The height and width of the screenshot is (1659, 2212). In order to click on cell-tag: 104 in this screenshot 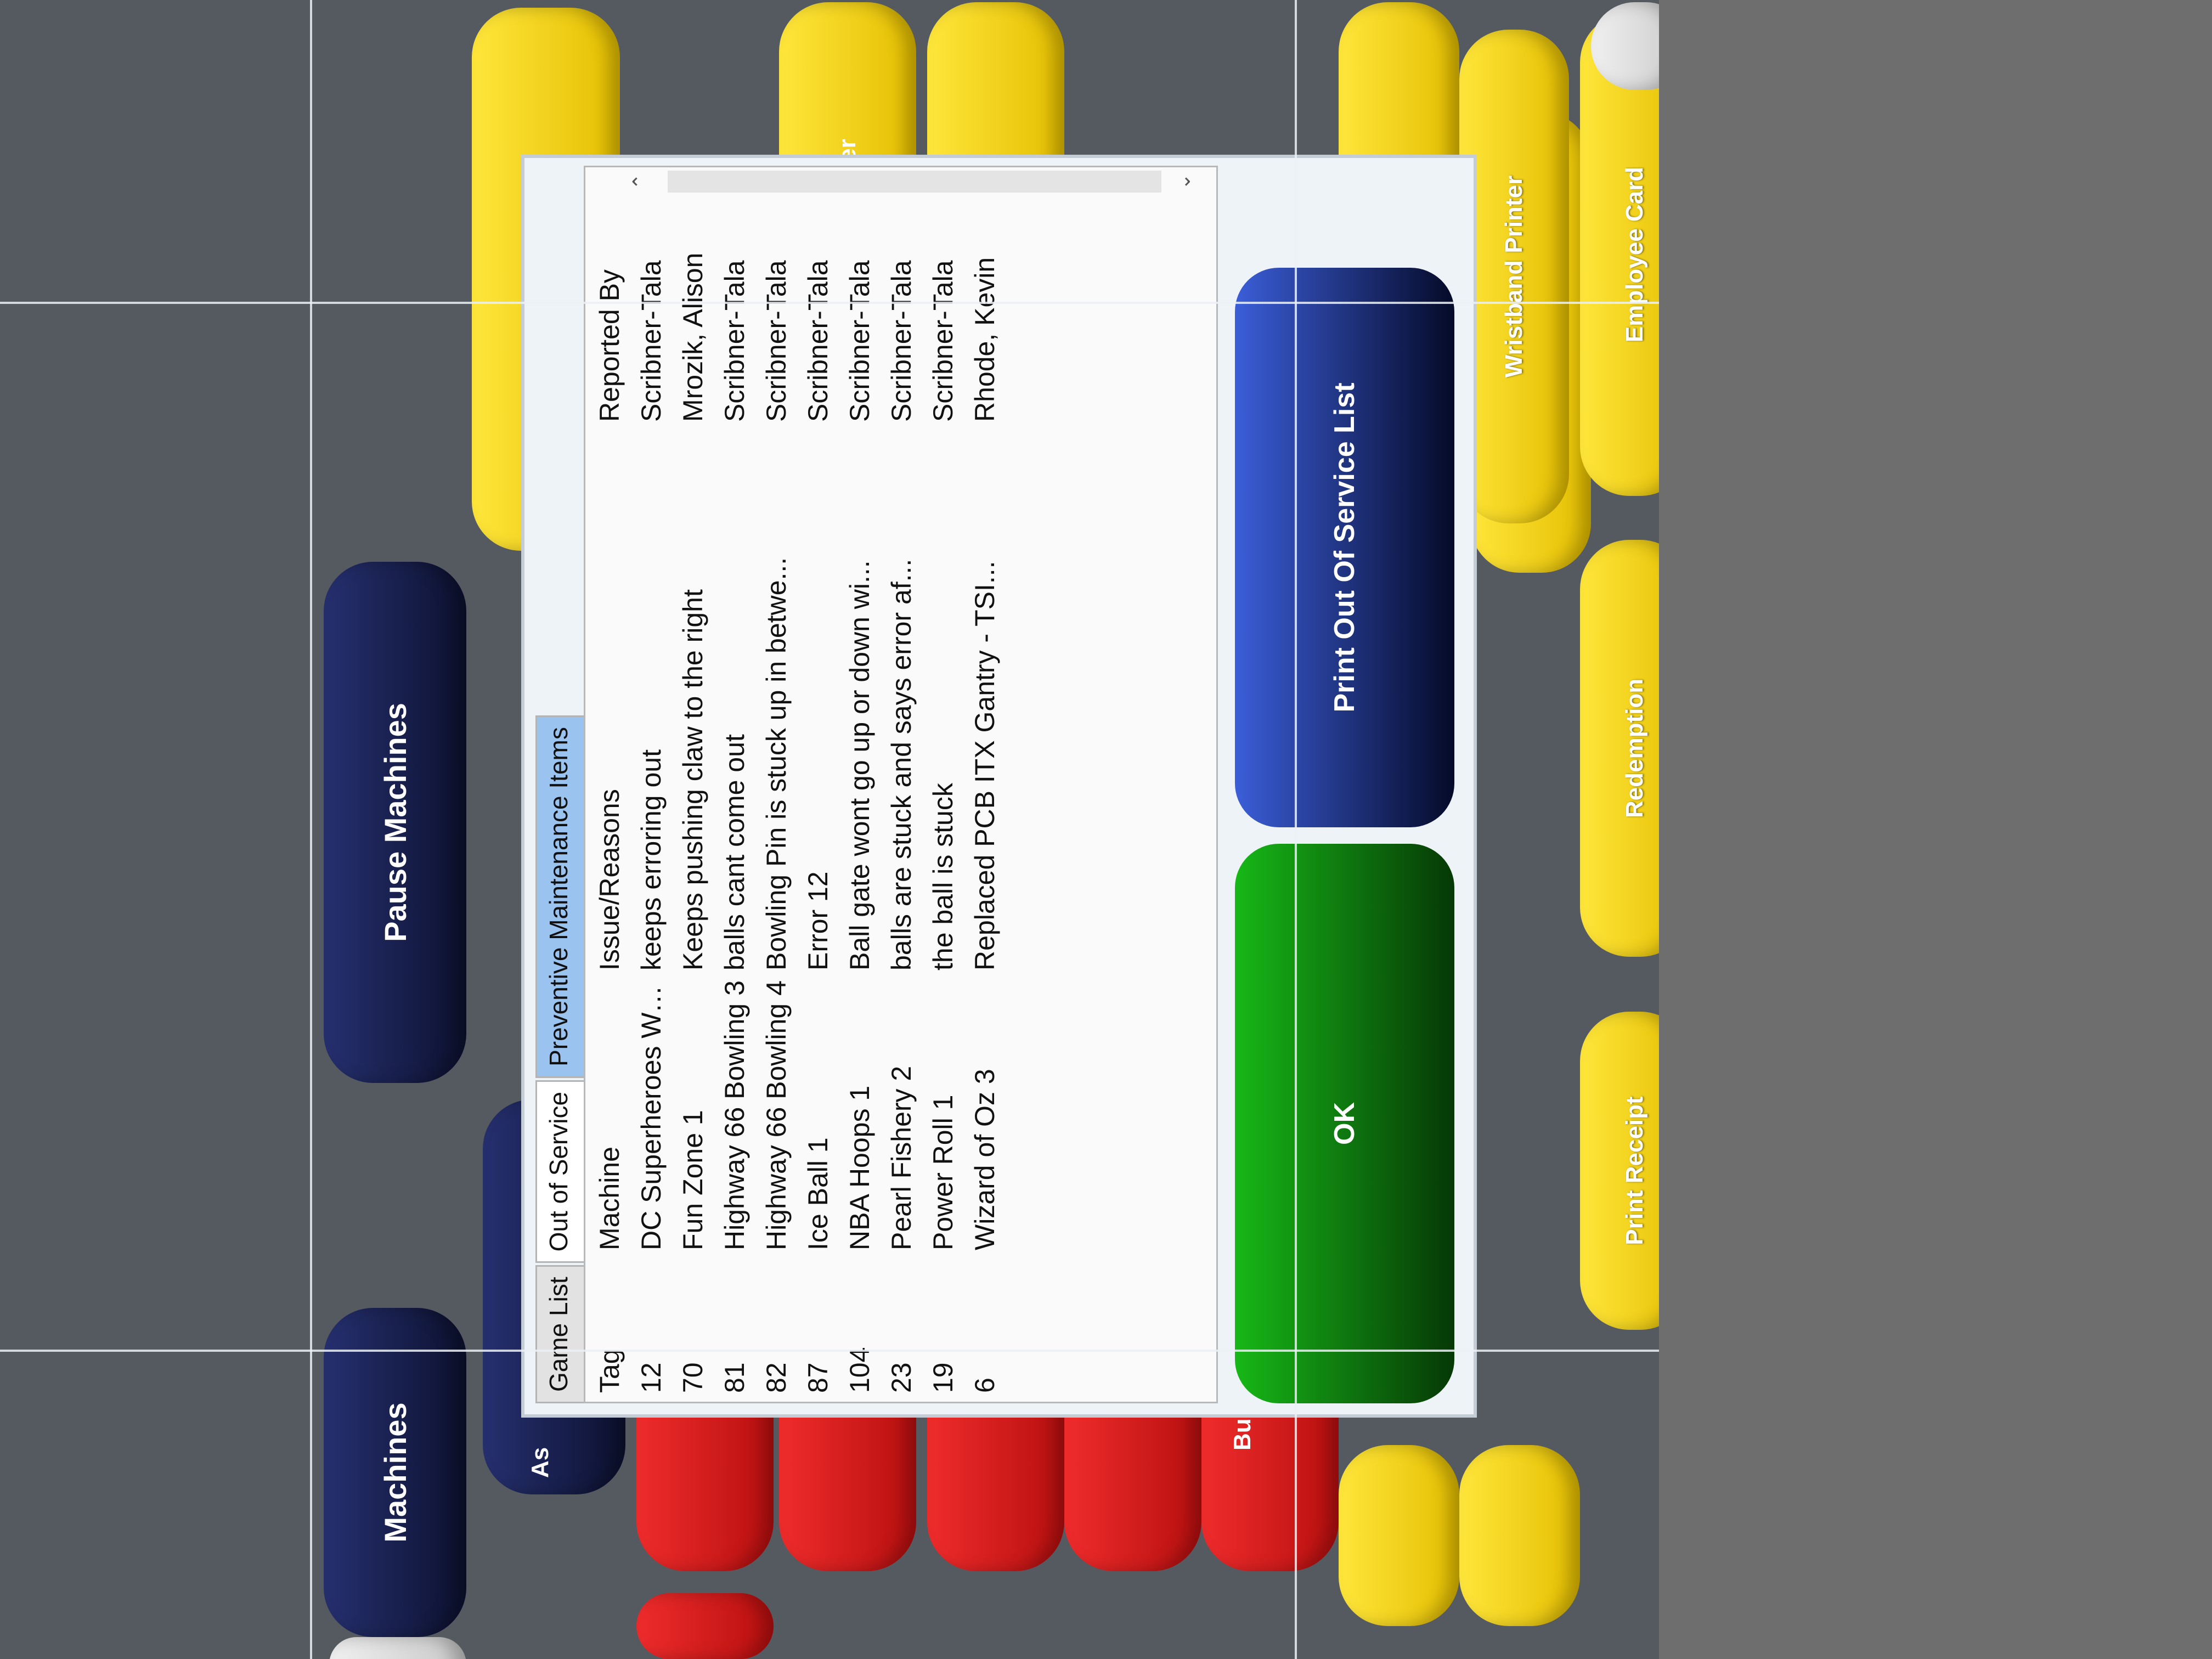, I will do `click(859, 1370)`.